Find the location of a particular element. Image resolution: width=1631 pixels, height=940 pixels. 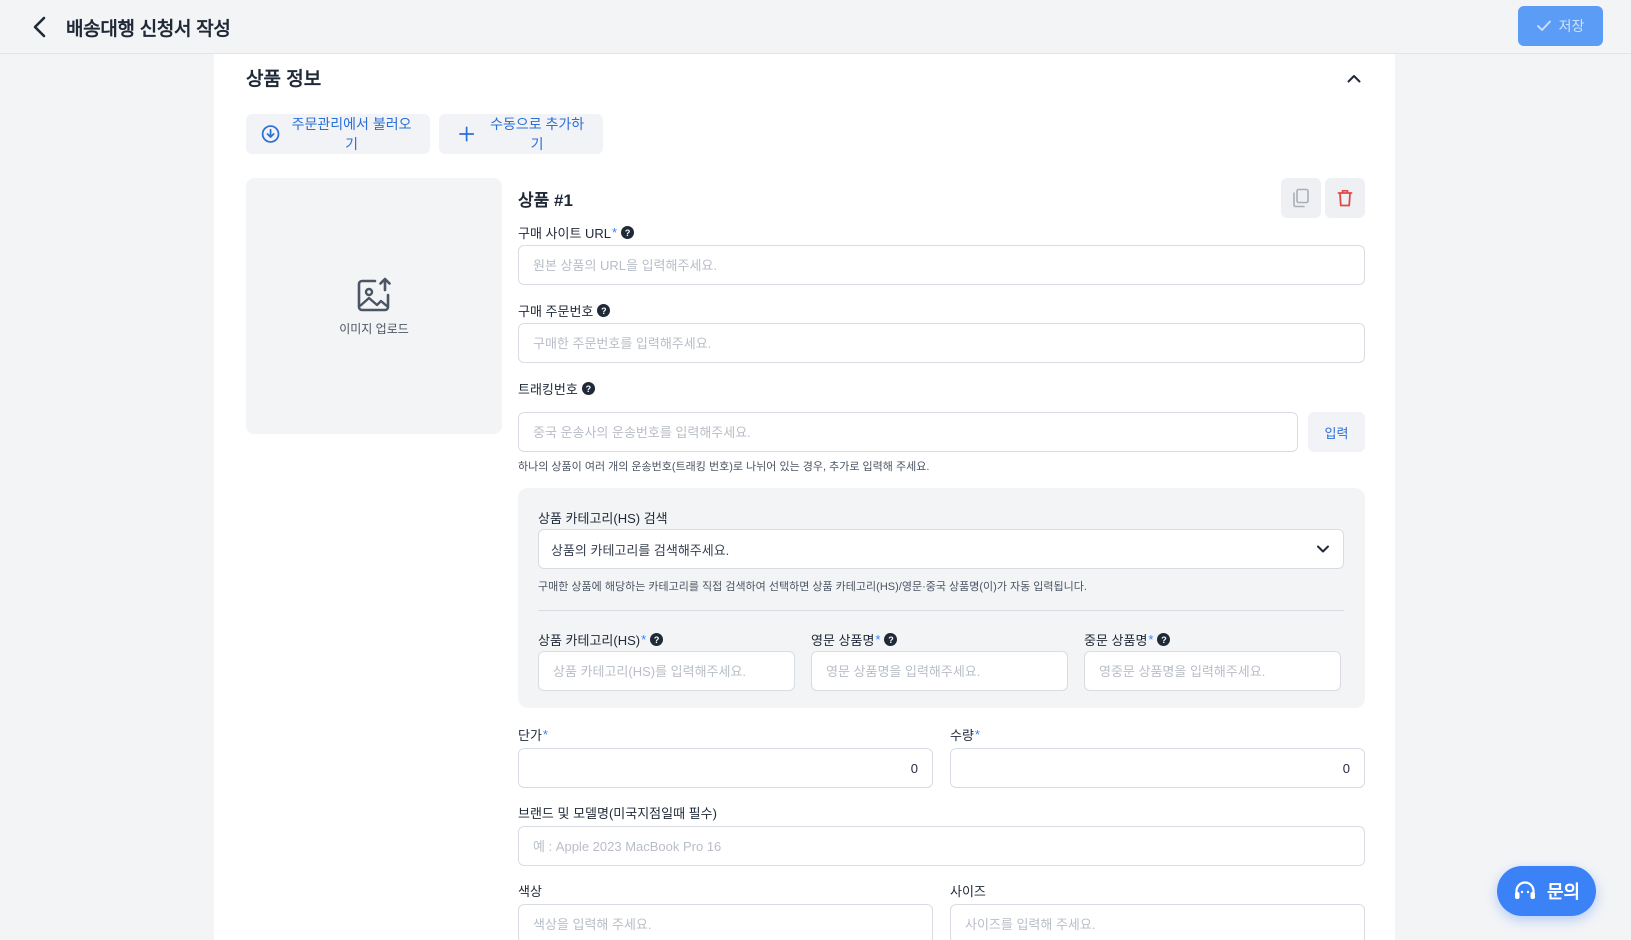

quantity-label: 수량 * is located at coordinates (965, 734).